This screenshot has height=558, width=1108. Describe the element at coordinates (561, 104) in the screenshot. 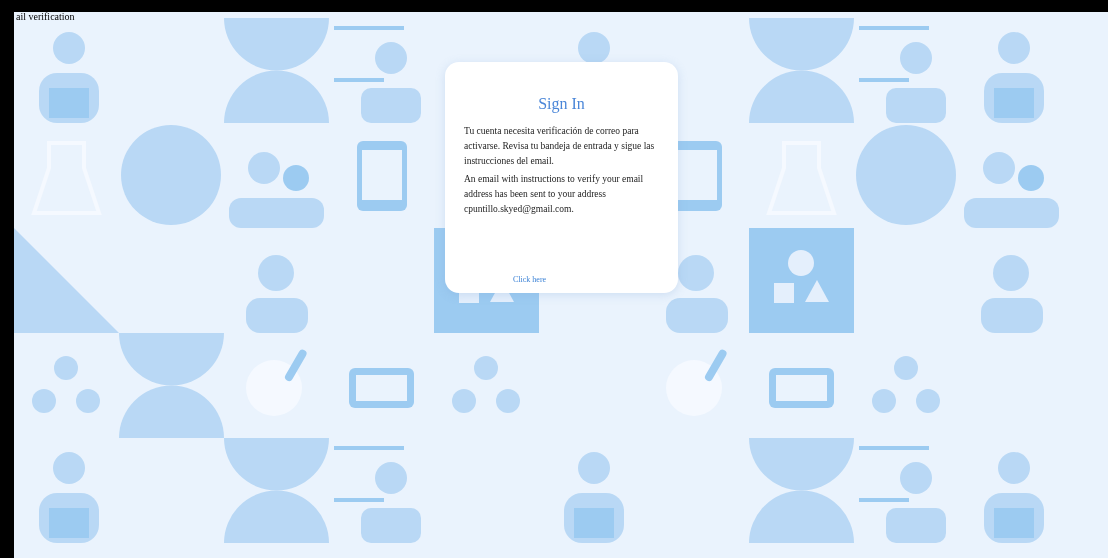

I see `card-title: Sign In` at that location.